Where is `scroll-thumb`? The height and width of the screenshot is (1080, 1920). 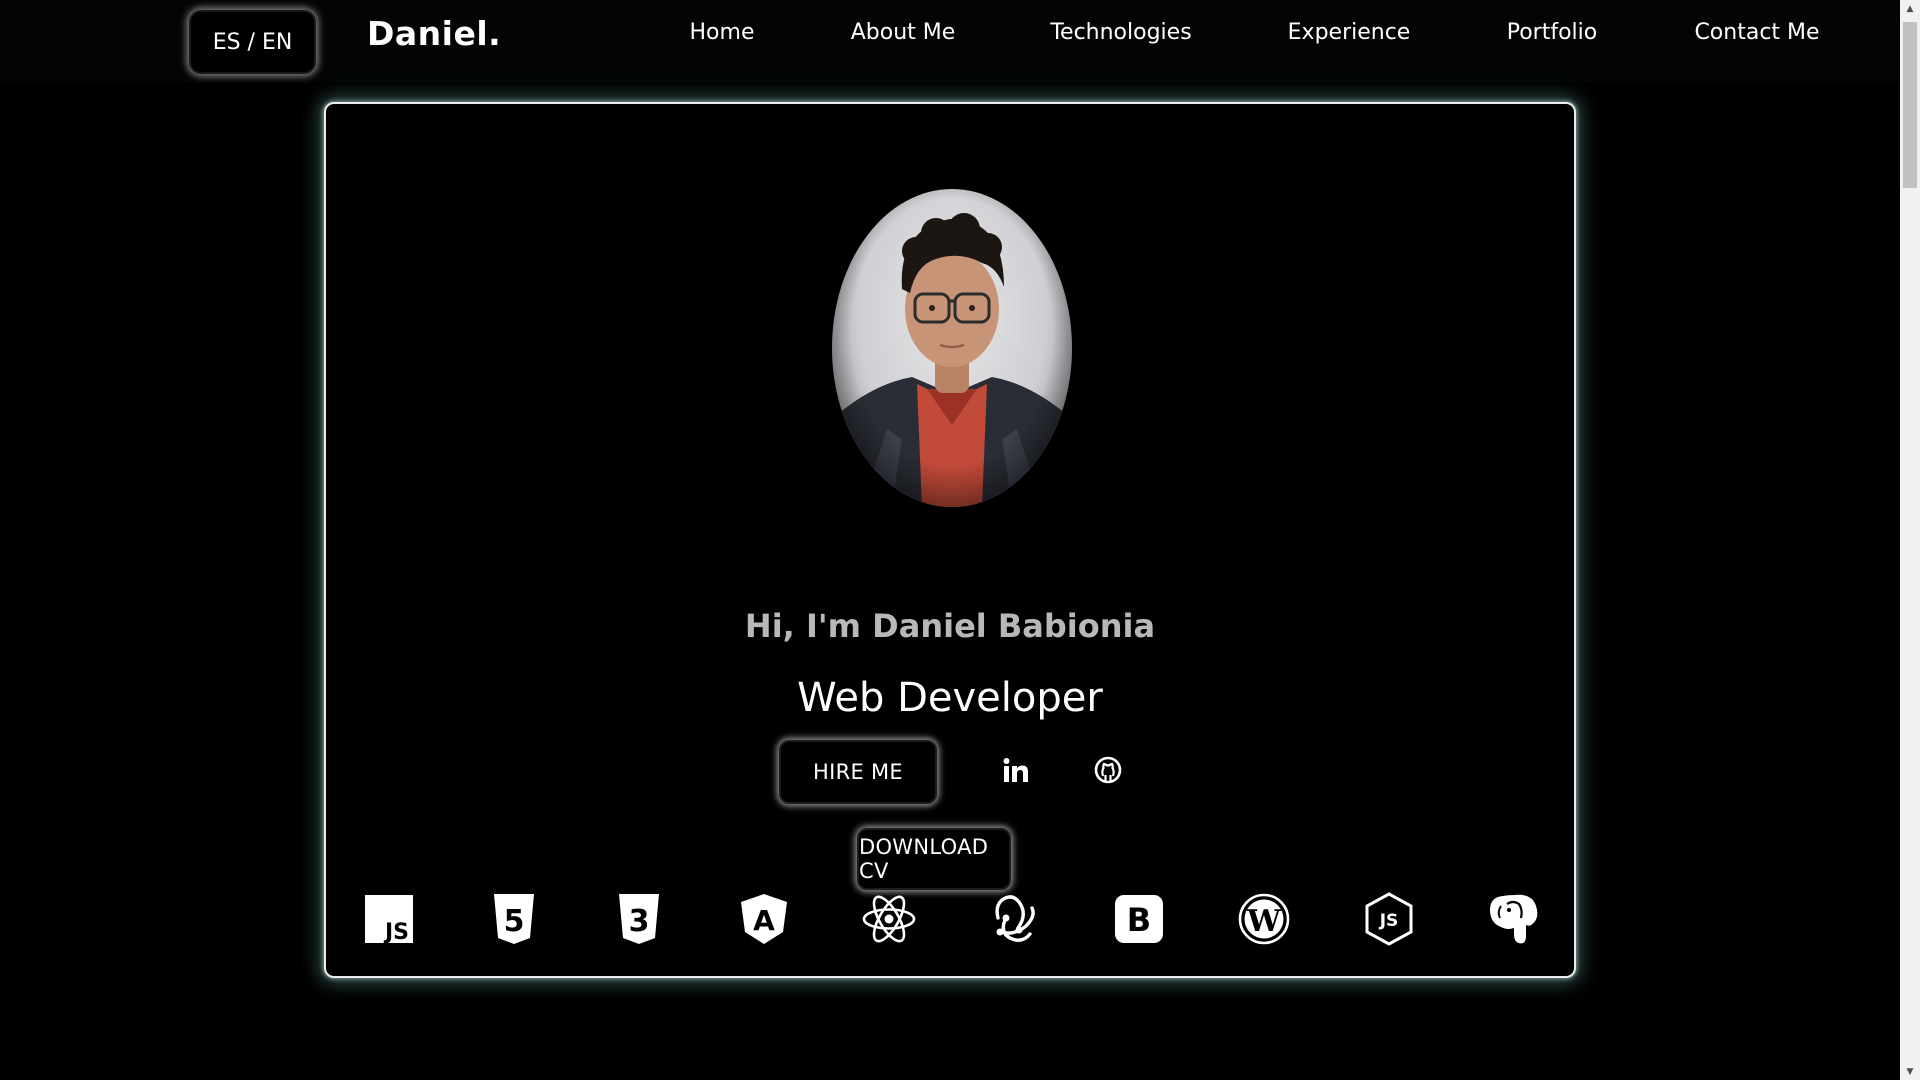
scroll-thumb is located at coordinates (1910, 105).